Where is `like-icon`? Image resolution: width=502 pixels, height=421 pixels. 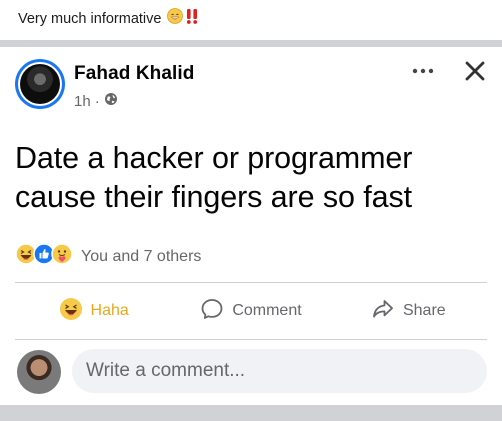
like-icon is located at coordinates (44, 256).